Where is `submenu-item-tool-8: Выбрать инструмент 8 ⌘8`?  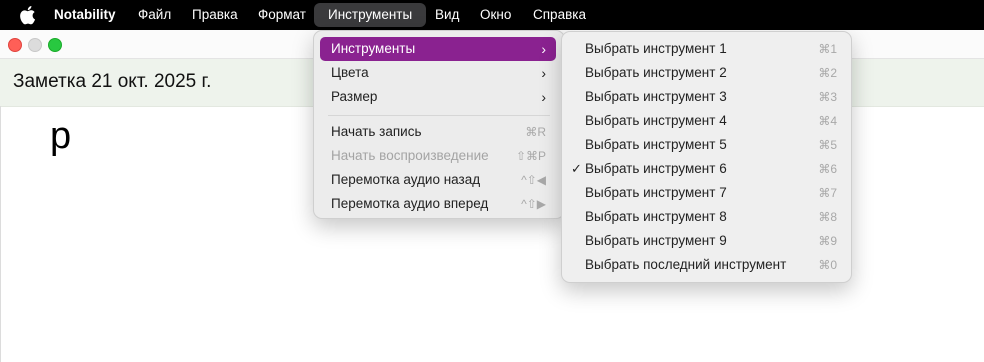
submenu-item-tool-8: Выбрать инструмент 8 ⌘8 is located at coordinates (706, 217).